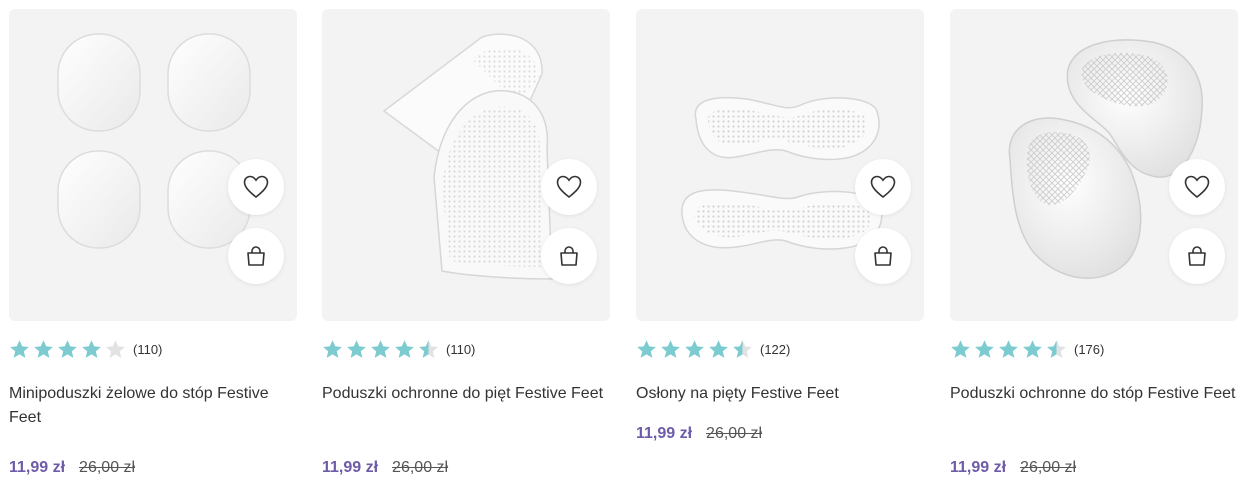  Describe the element at coordinates (1094, 394) in the screenshot. I see `product-name: Poduszki ochronne do stóp Festive Feet` at that location.